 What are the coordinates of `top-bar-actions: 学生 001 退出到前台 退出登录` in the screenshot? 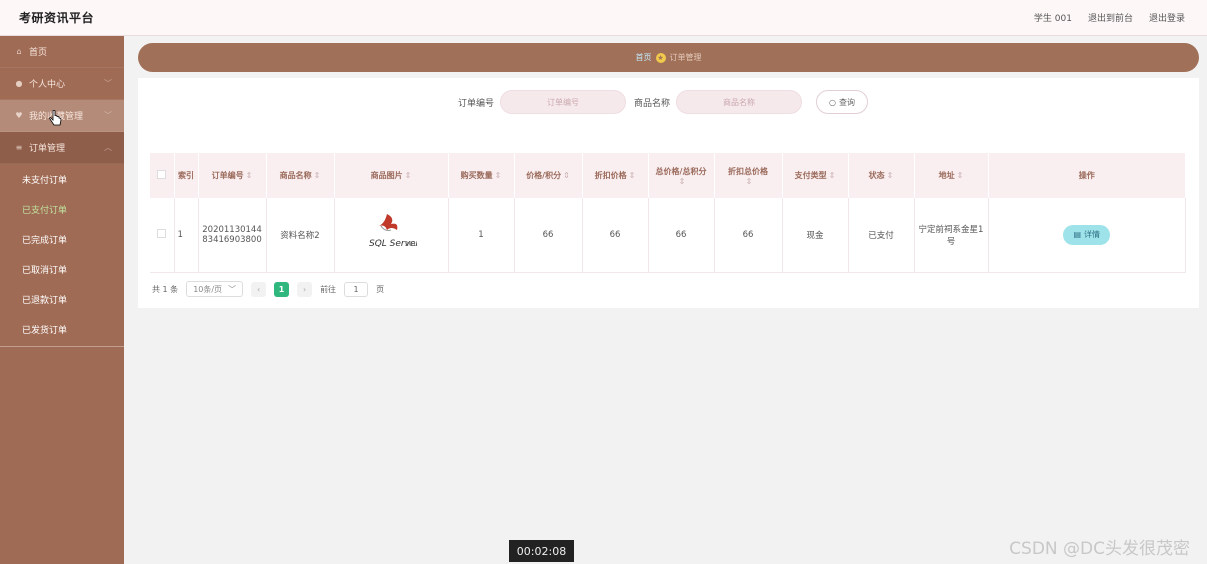 It's located at (1109, 17).